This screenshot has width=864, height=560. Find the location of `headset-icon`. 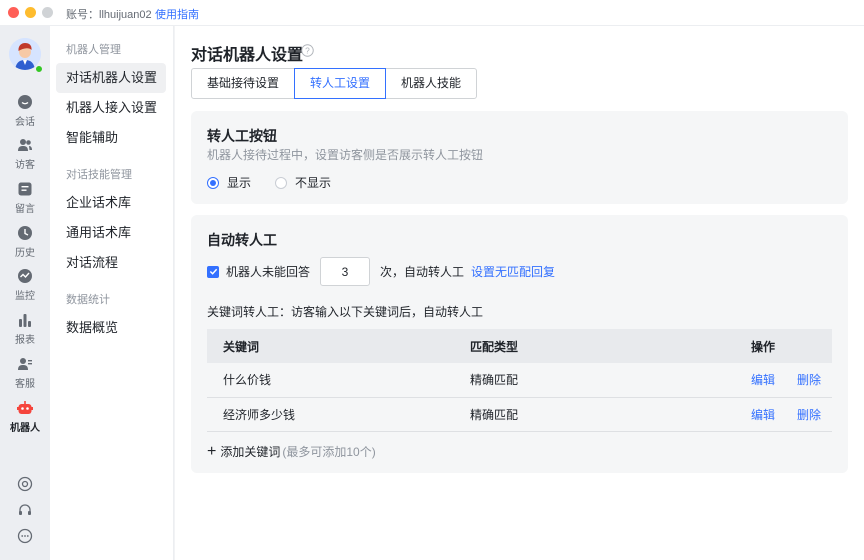

headset-icon is located at coordinates (25, 510).